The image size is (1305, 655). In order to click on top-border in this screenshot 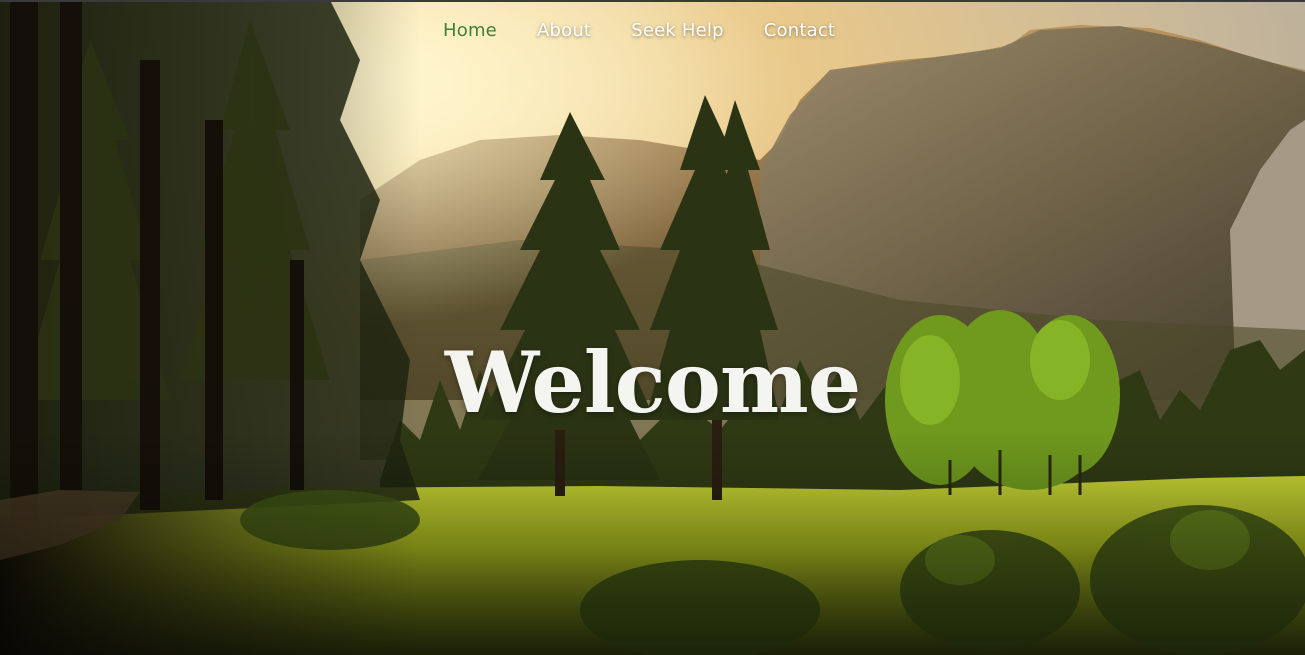, I will do `click(652, 1)`.